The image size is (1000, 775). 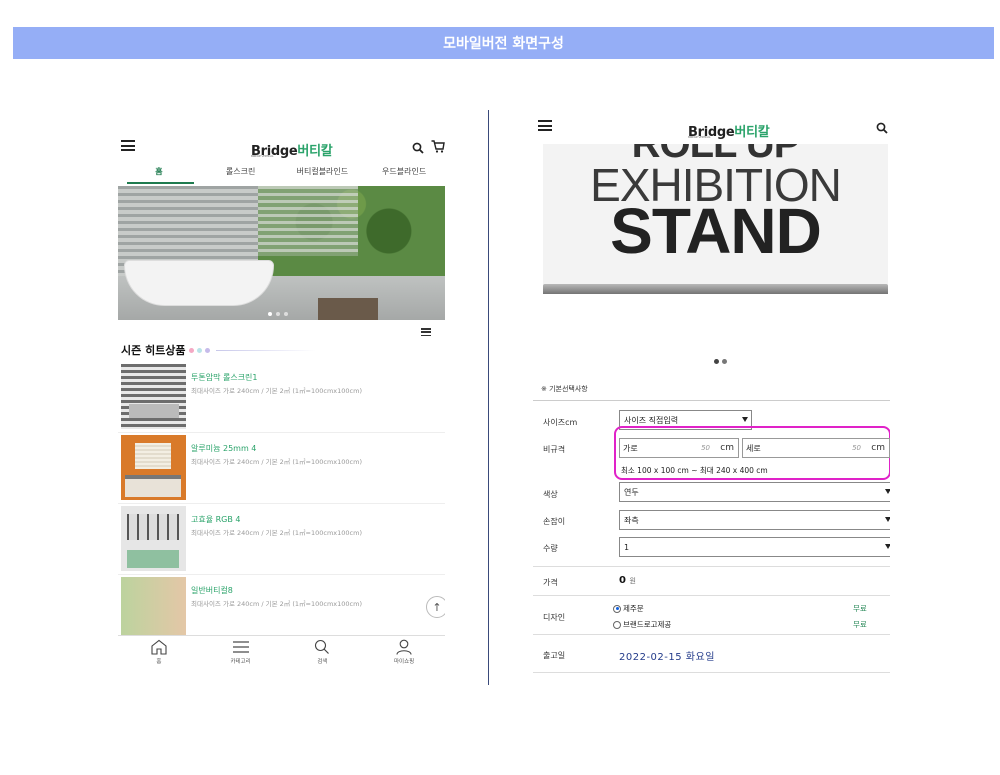 What do you see at coordinates (281, 341) in the screenshot?
I see `section-header: 시즌 히트상품` at bounding box center [281, 341].